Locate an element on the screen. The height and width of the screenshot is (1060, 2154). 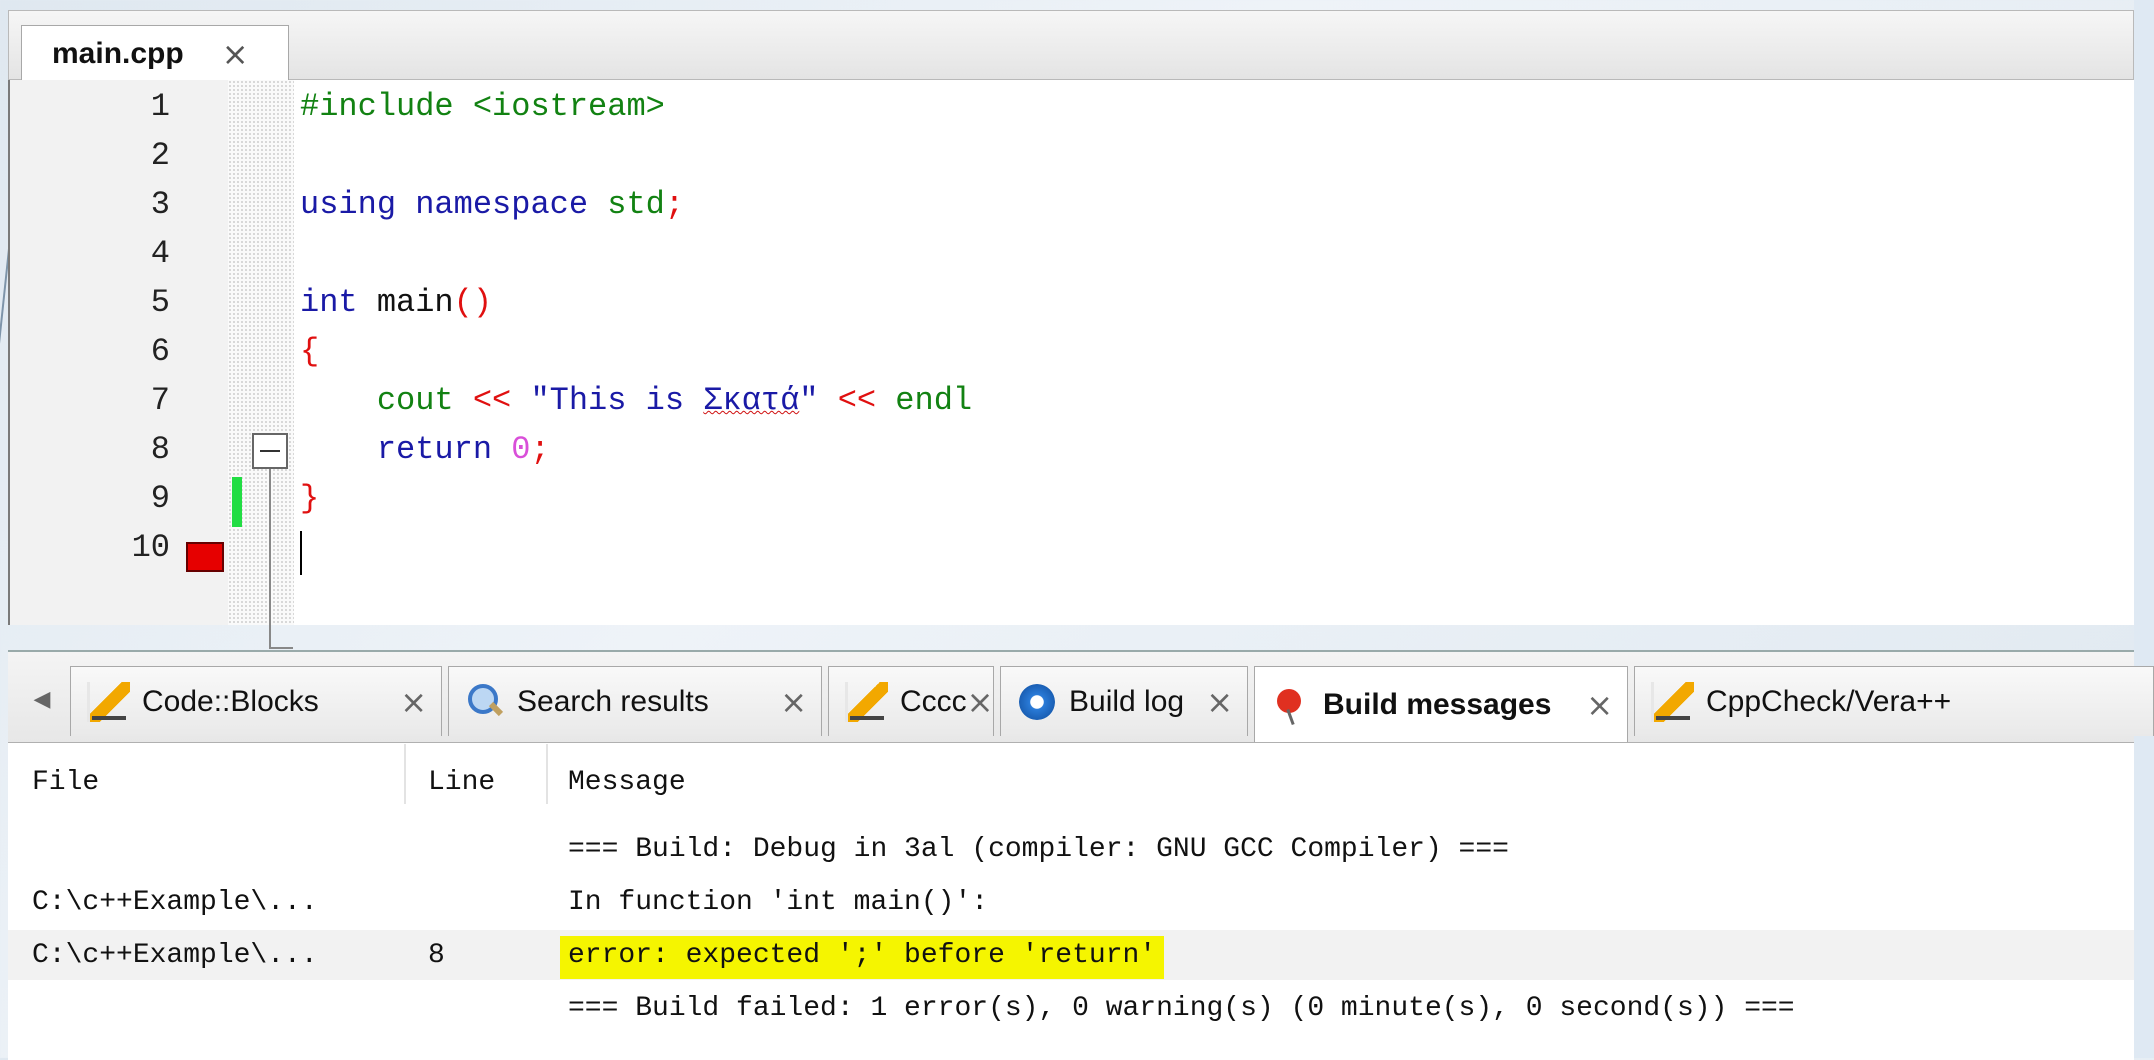
cell-text: In function 'int main()': is located at coordinates (778, 902).